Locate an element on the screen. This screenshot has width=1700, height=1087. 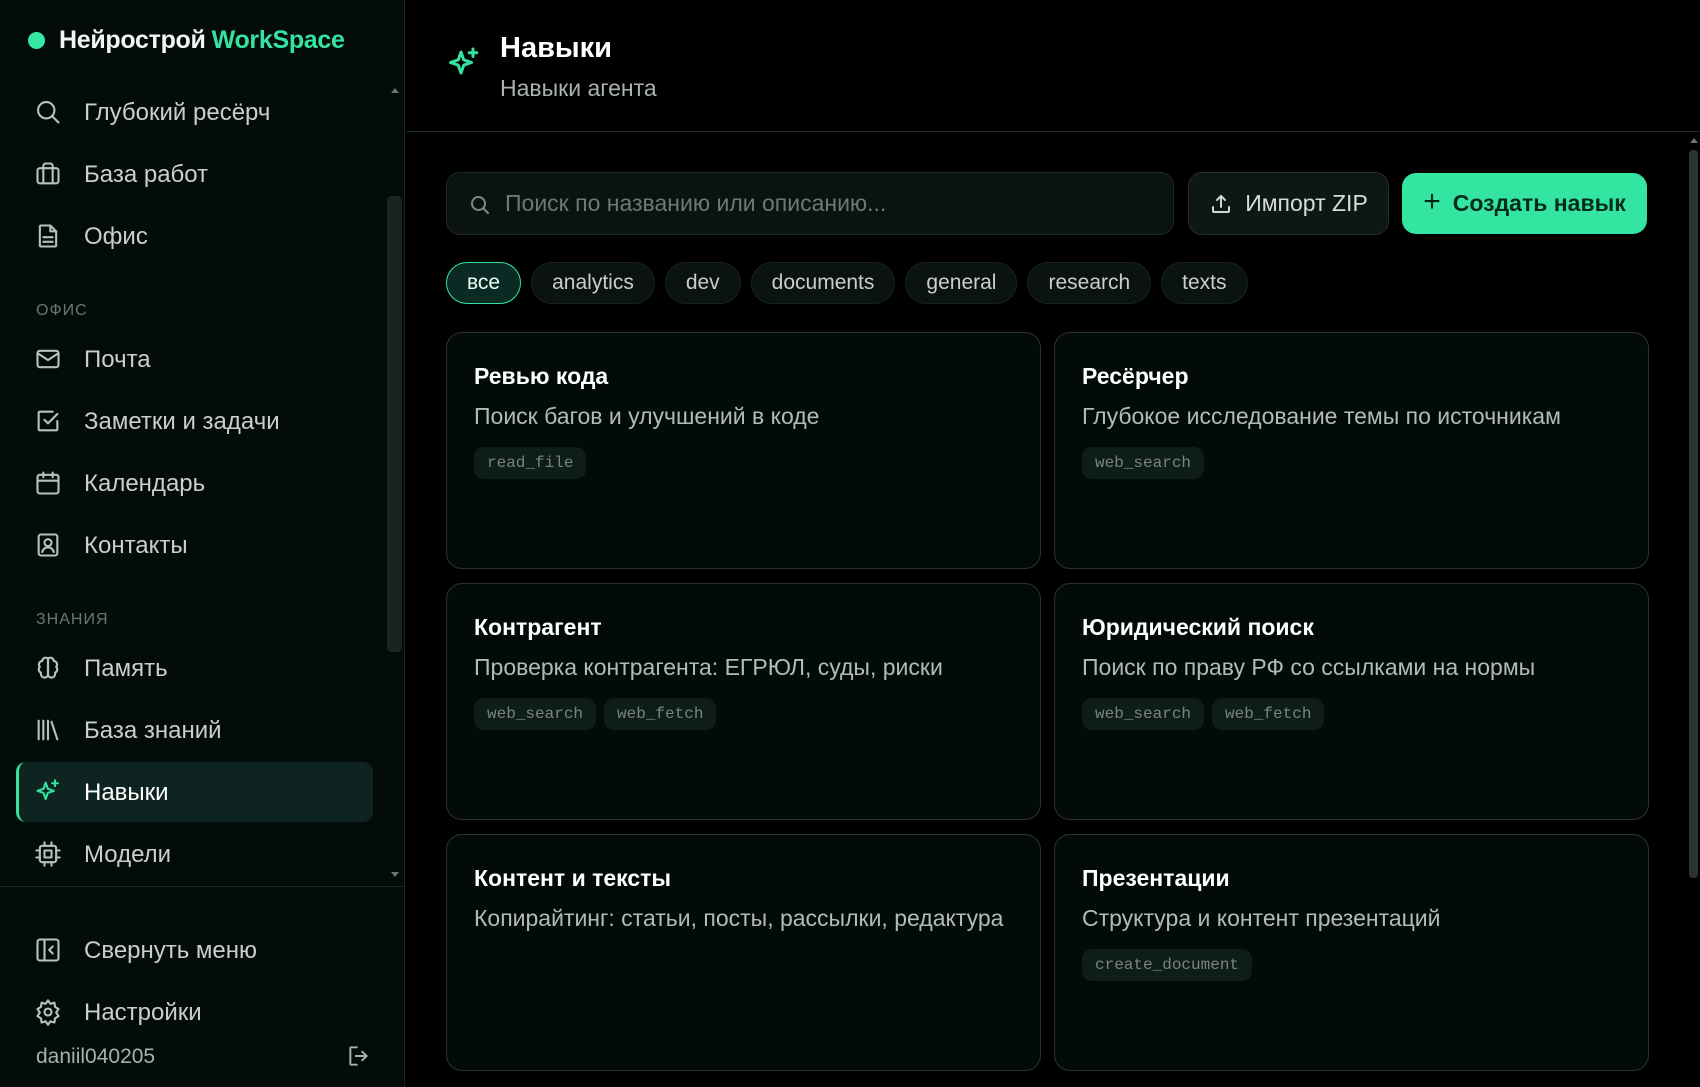
sidebar-item-label: База знаний is located at coordinates (153, 730).